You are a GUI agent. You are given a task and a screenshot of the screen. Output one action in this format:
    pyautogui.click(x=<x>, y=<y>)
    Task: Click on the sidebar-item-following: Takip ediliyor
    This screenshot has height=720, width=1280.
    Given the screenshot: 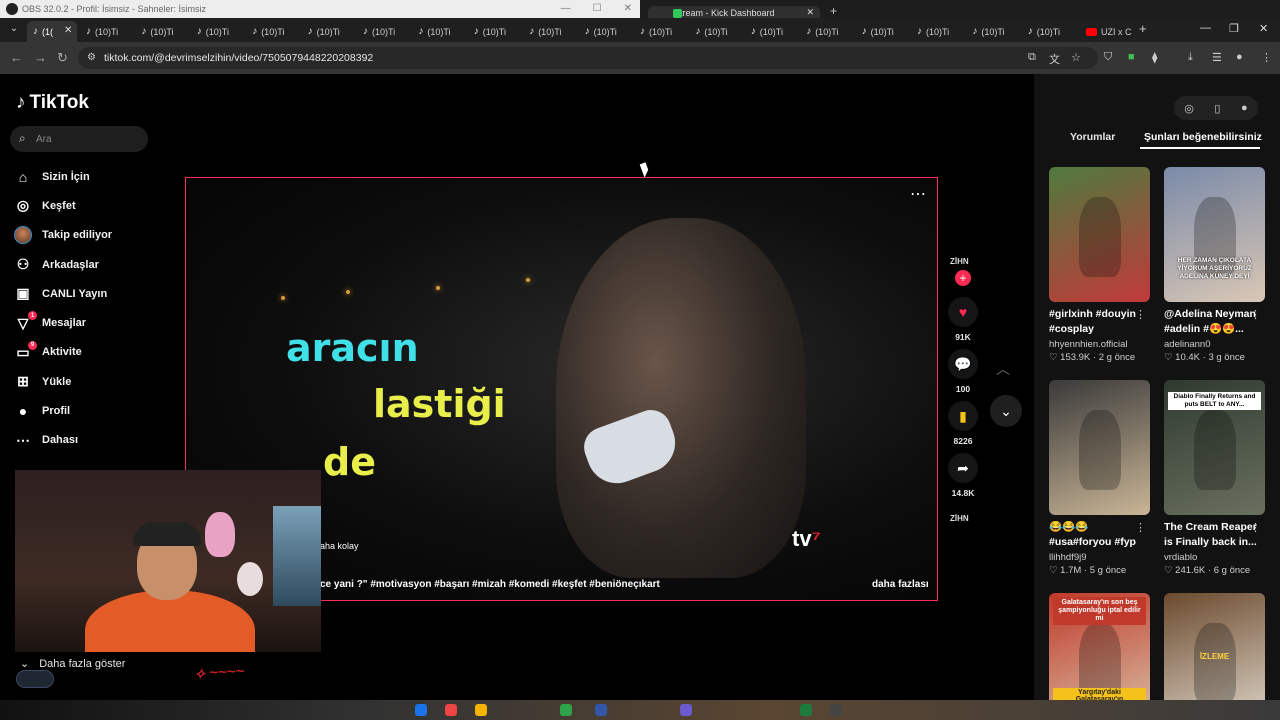 What is the action you would take?
    pyautogui.click(x=94, y=235)
    